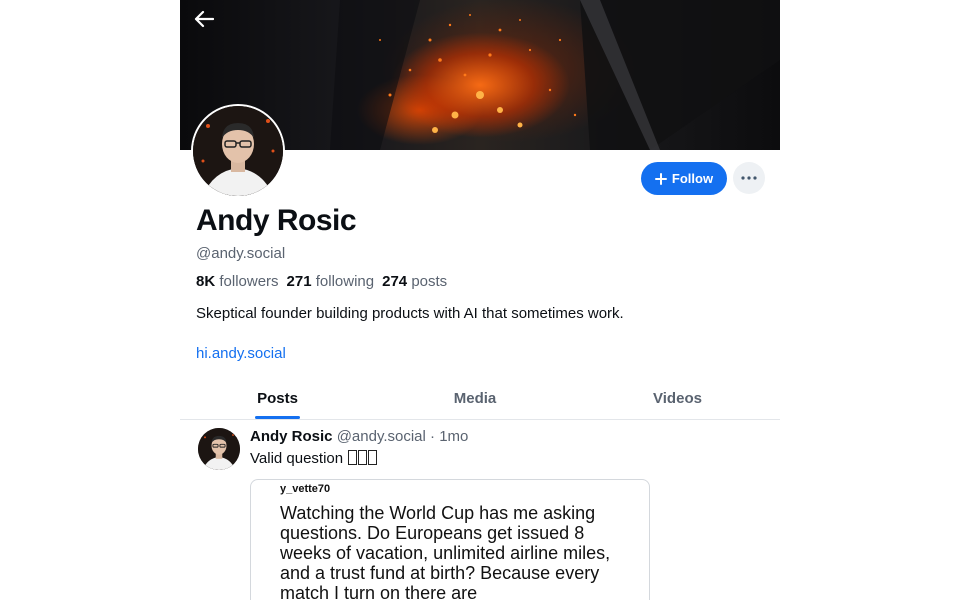  What do you see at coordinates (345, 281) in the screenshot?
I see `following-label: following` at bounding box center [345, 281].